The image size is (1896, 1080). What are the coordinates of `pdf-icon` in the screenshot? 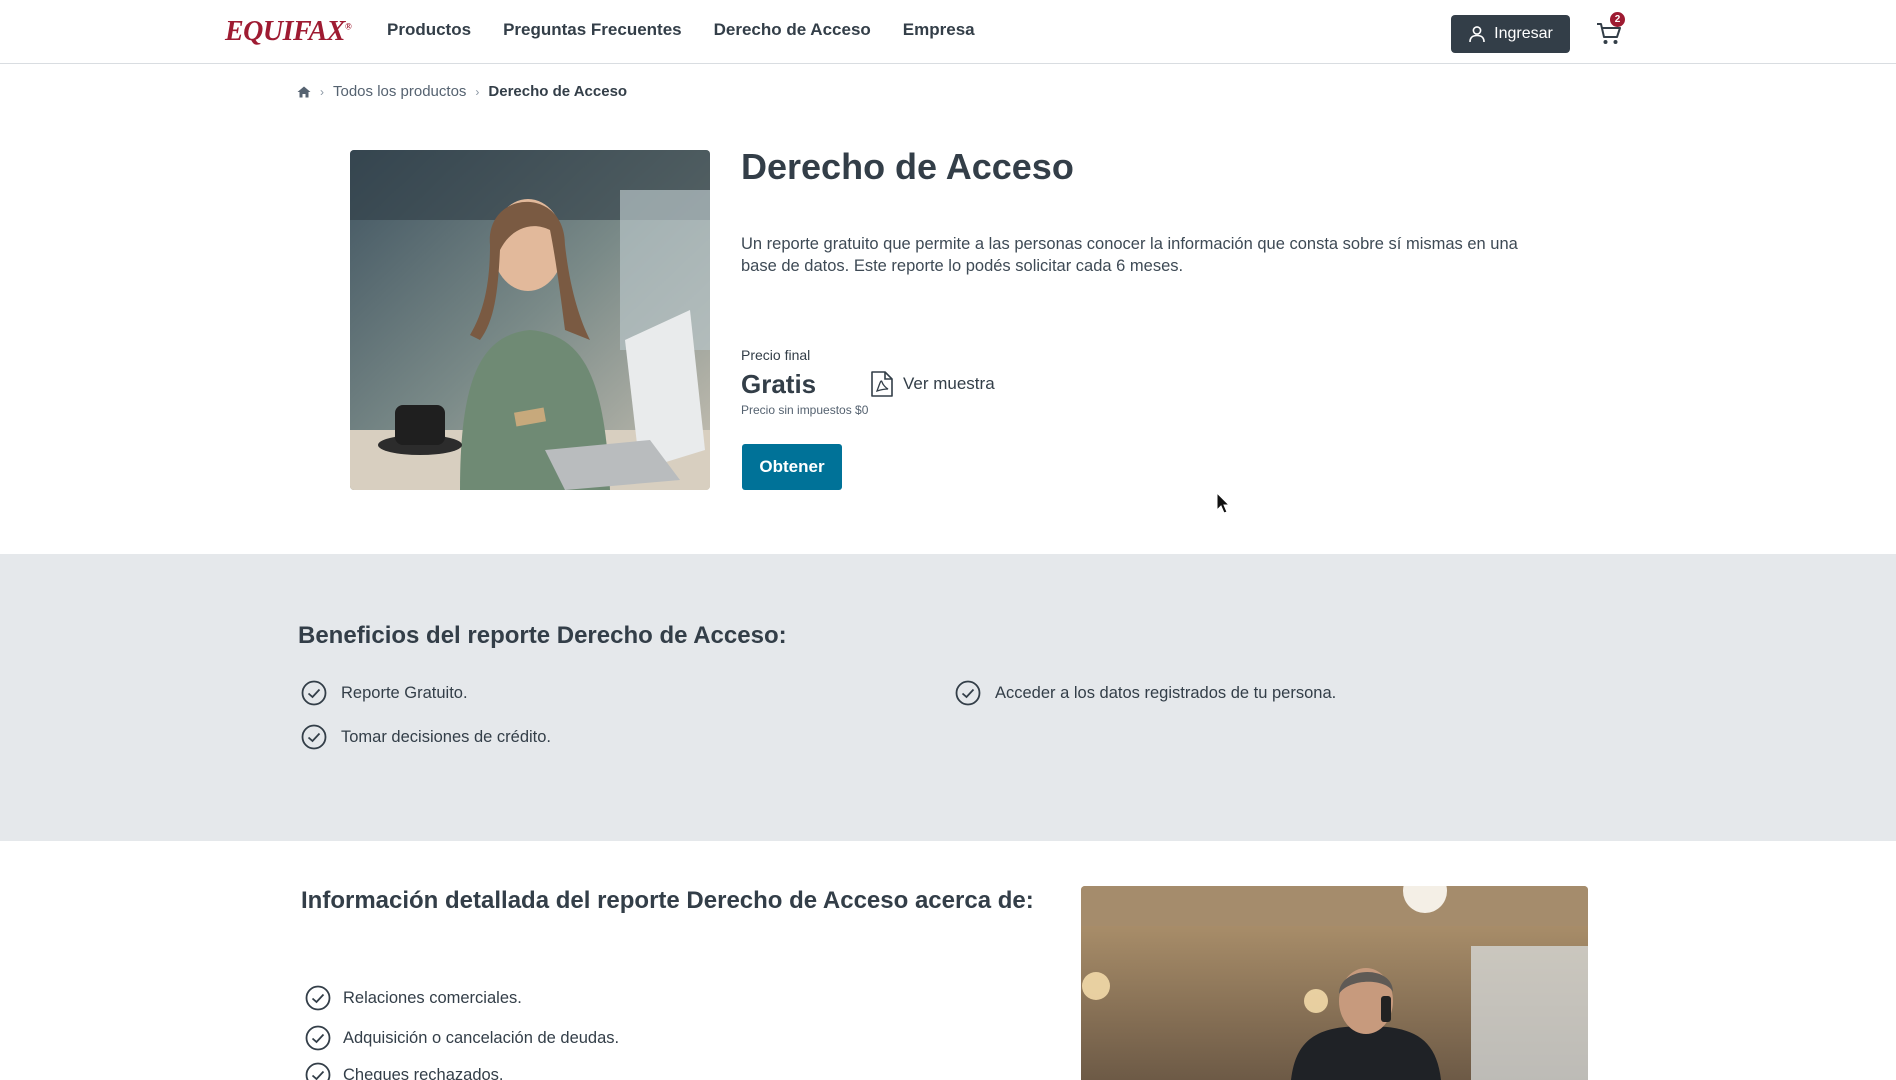 It's located at (882, 384).